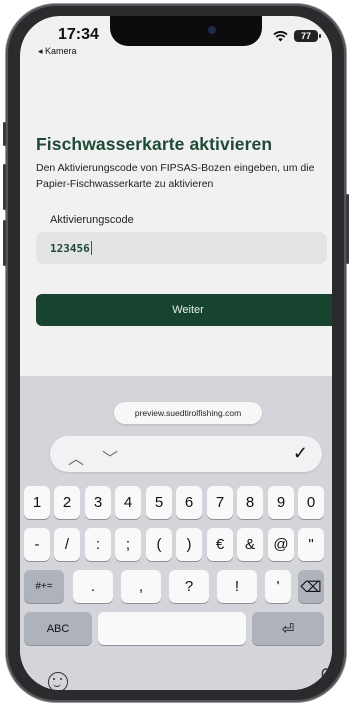 The image size is (353, 706). I want to click on key-semicolon: ;, so click(128, 544).